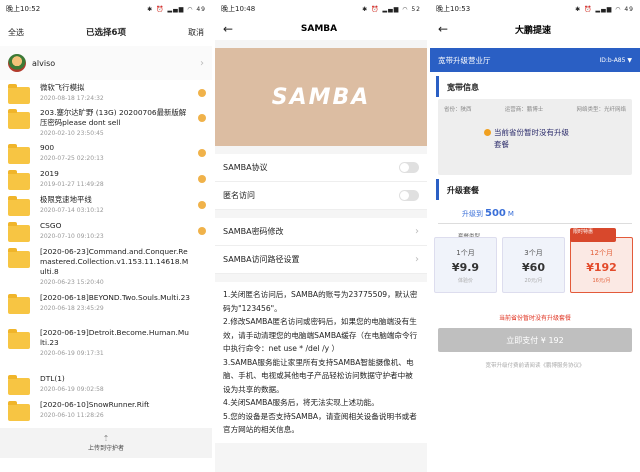 The height and width of the screenshot is (472, 640). Describe the element at coordinates (245, 167) in the screenshot. I see `row-label: SAMBA协议` at that location.